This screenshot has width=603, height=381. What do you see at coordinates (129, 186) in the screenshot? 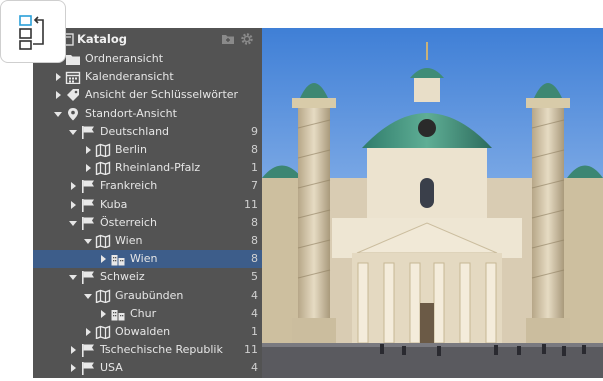
I see `tree-item-label: Frankreich` at bounding box center [129, 186].